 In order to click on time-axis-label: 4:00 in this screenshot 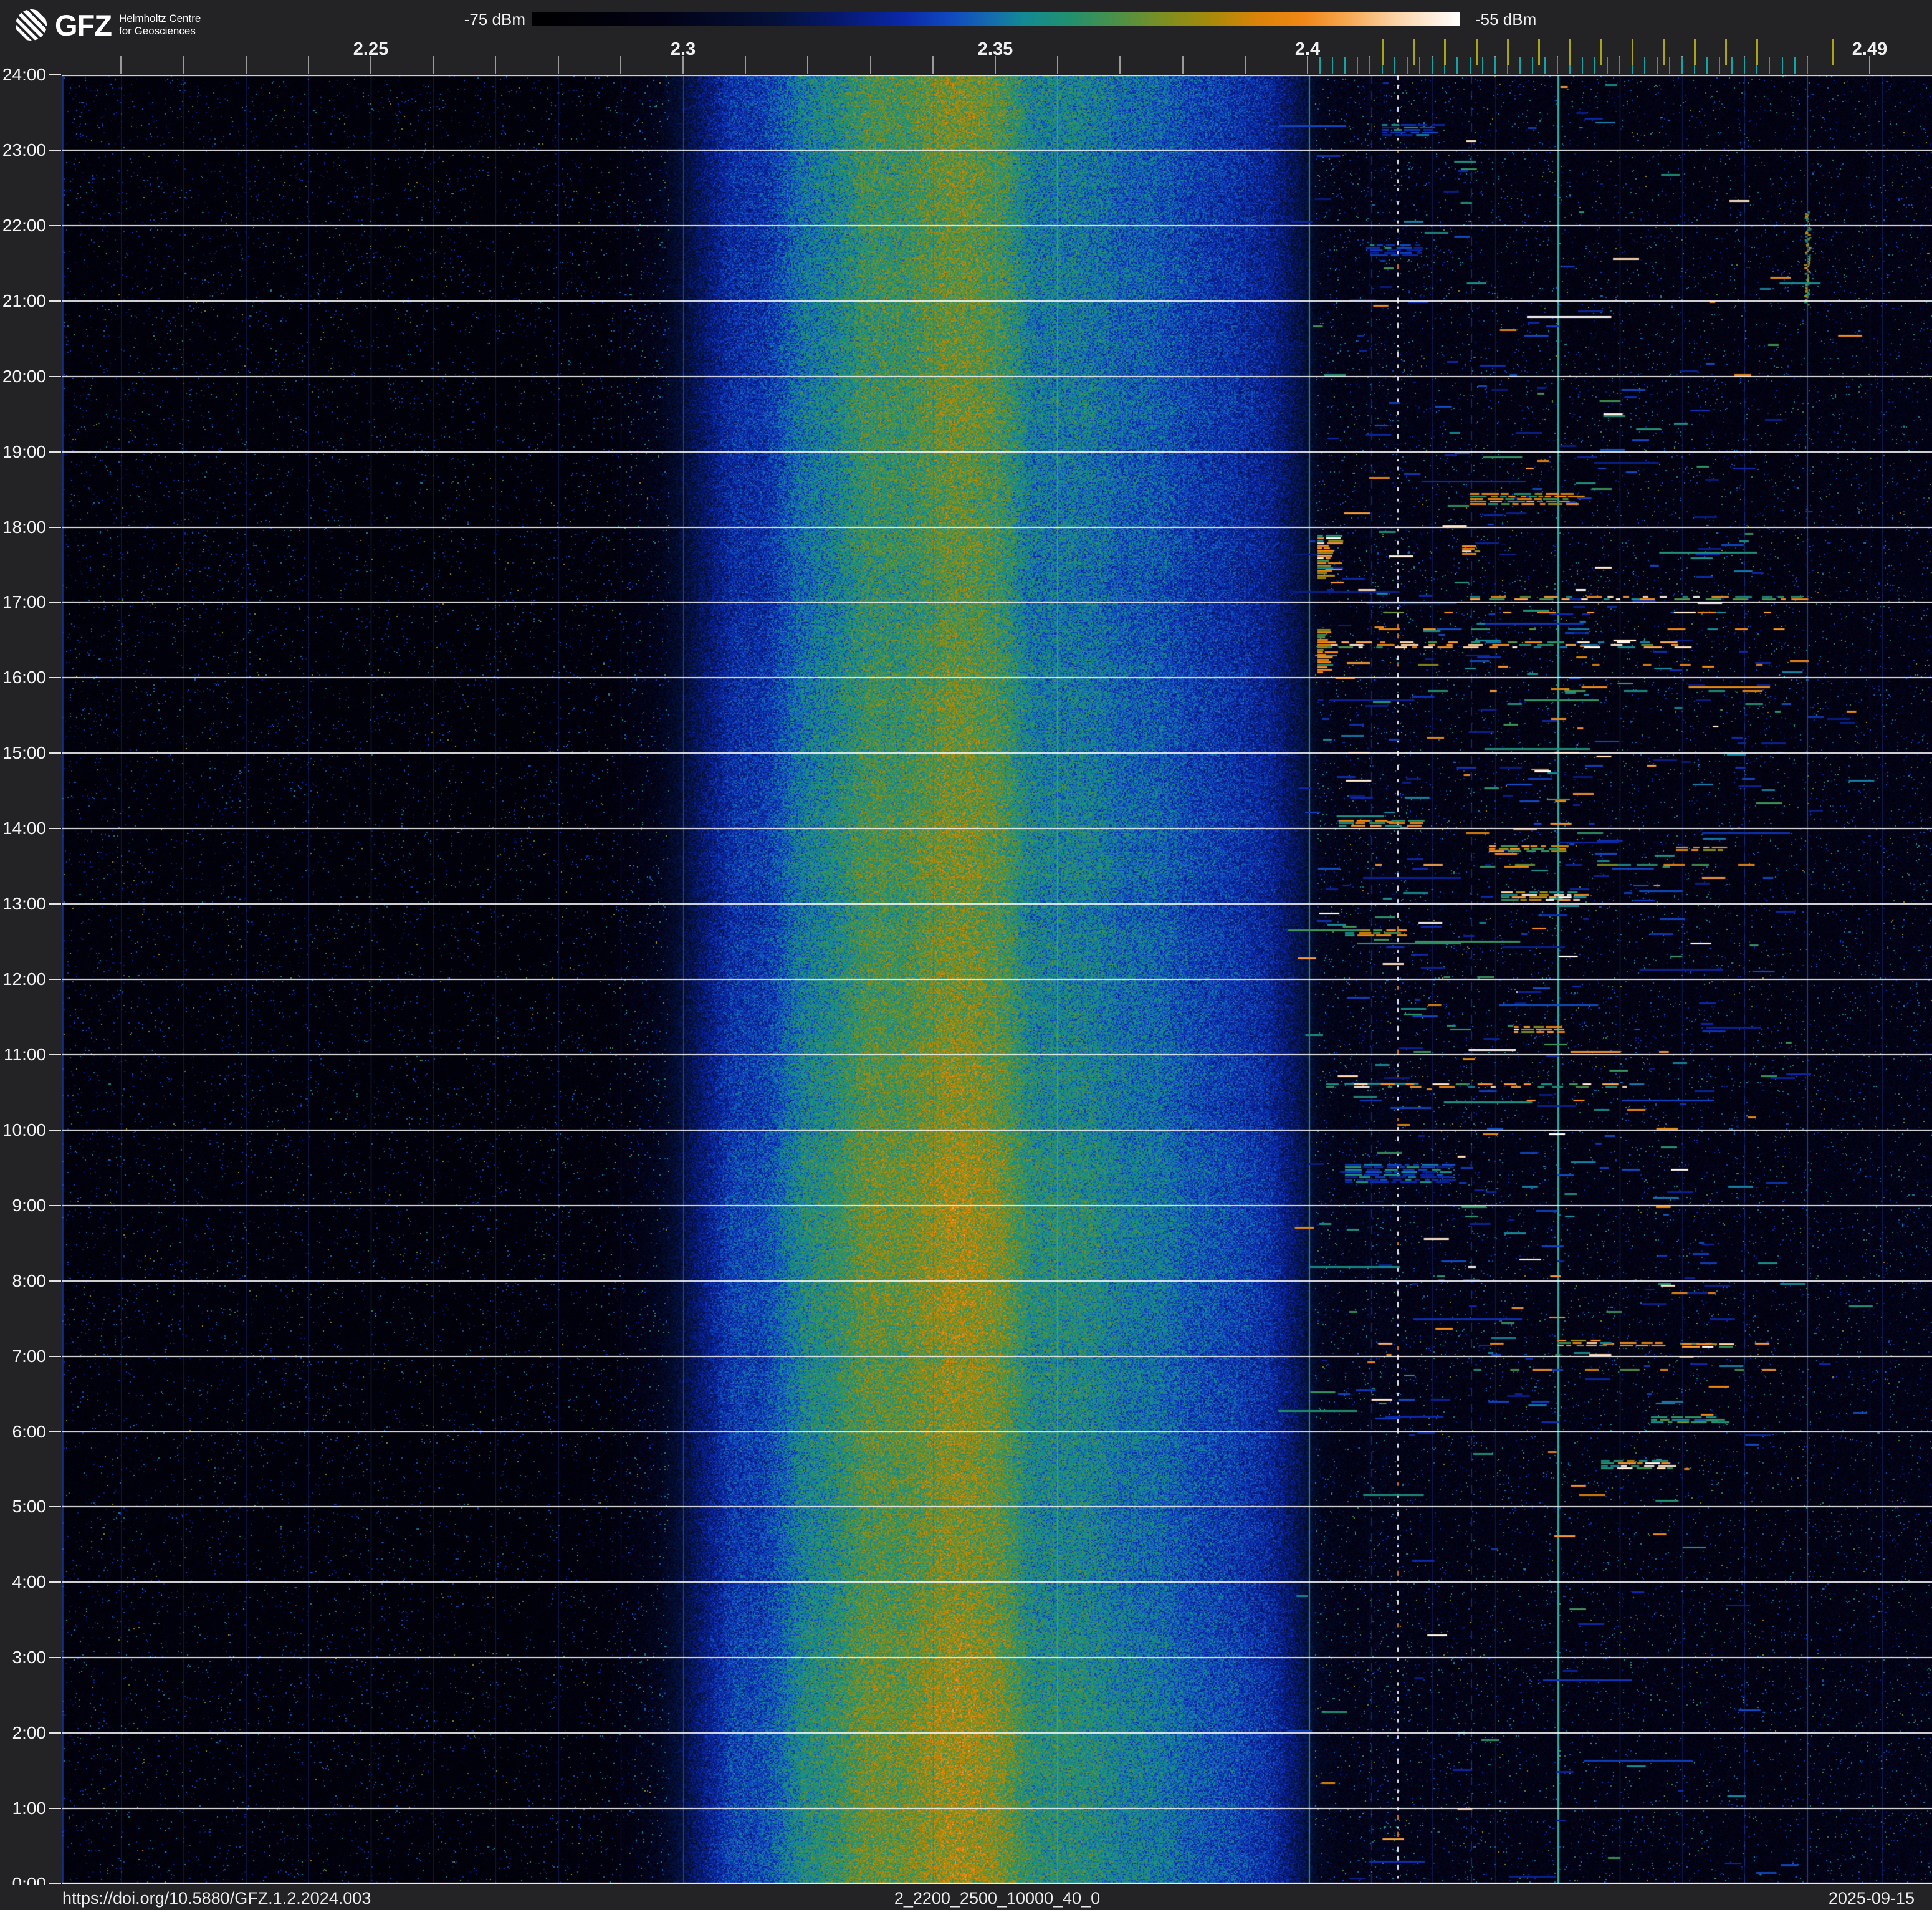, I will do `click(29, 1581)`.